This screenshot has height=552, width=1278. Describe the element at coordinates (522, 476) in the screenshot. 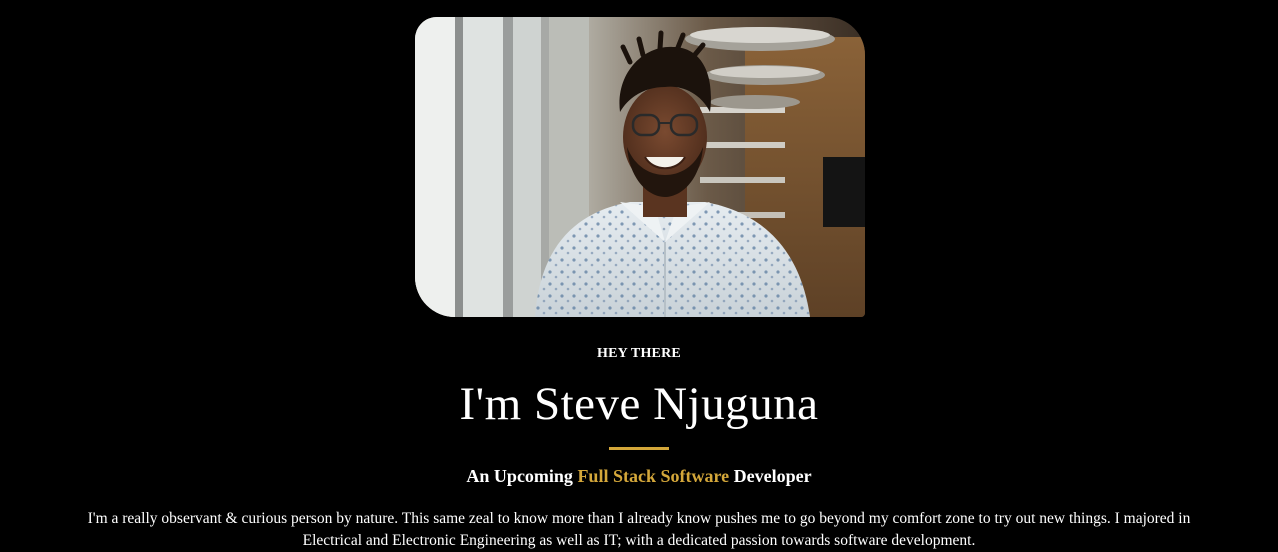

I see `tagline-prefix: An Upcoming` at that location.